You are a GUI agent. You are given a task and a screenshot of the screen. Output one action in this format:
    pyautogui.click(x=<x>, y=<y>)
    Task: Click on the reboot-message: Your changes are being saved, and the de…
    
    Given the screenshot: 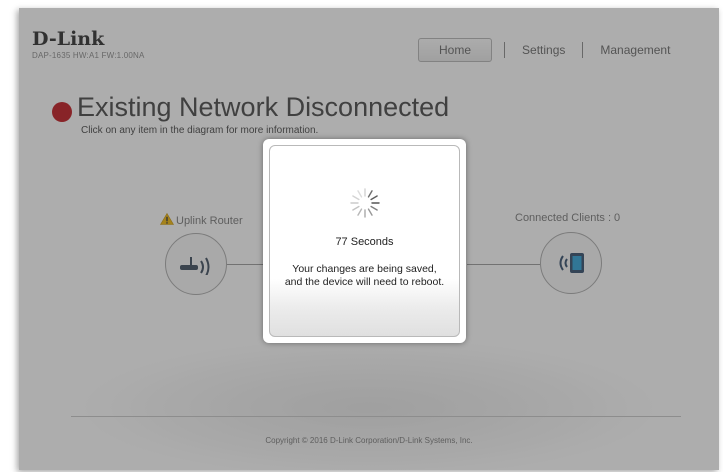 What is the action you would take?
    pyautogui.click(x=364, y=276)
    